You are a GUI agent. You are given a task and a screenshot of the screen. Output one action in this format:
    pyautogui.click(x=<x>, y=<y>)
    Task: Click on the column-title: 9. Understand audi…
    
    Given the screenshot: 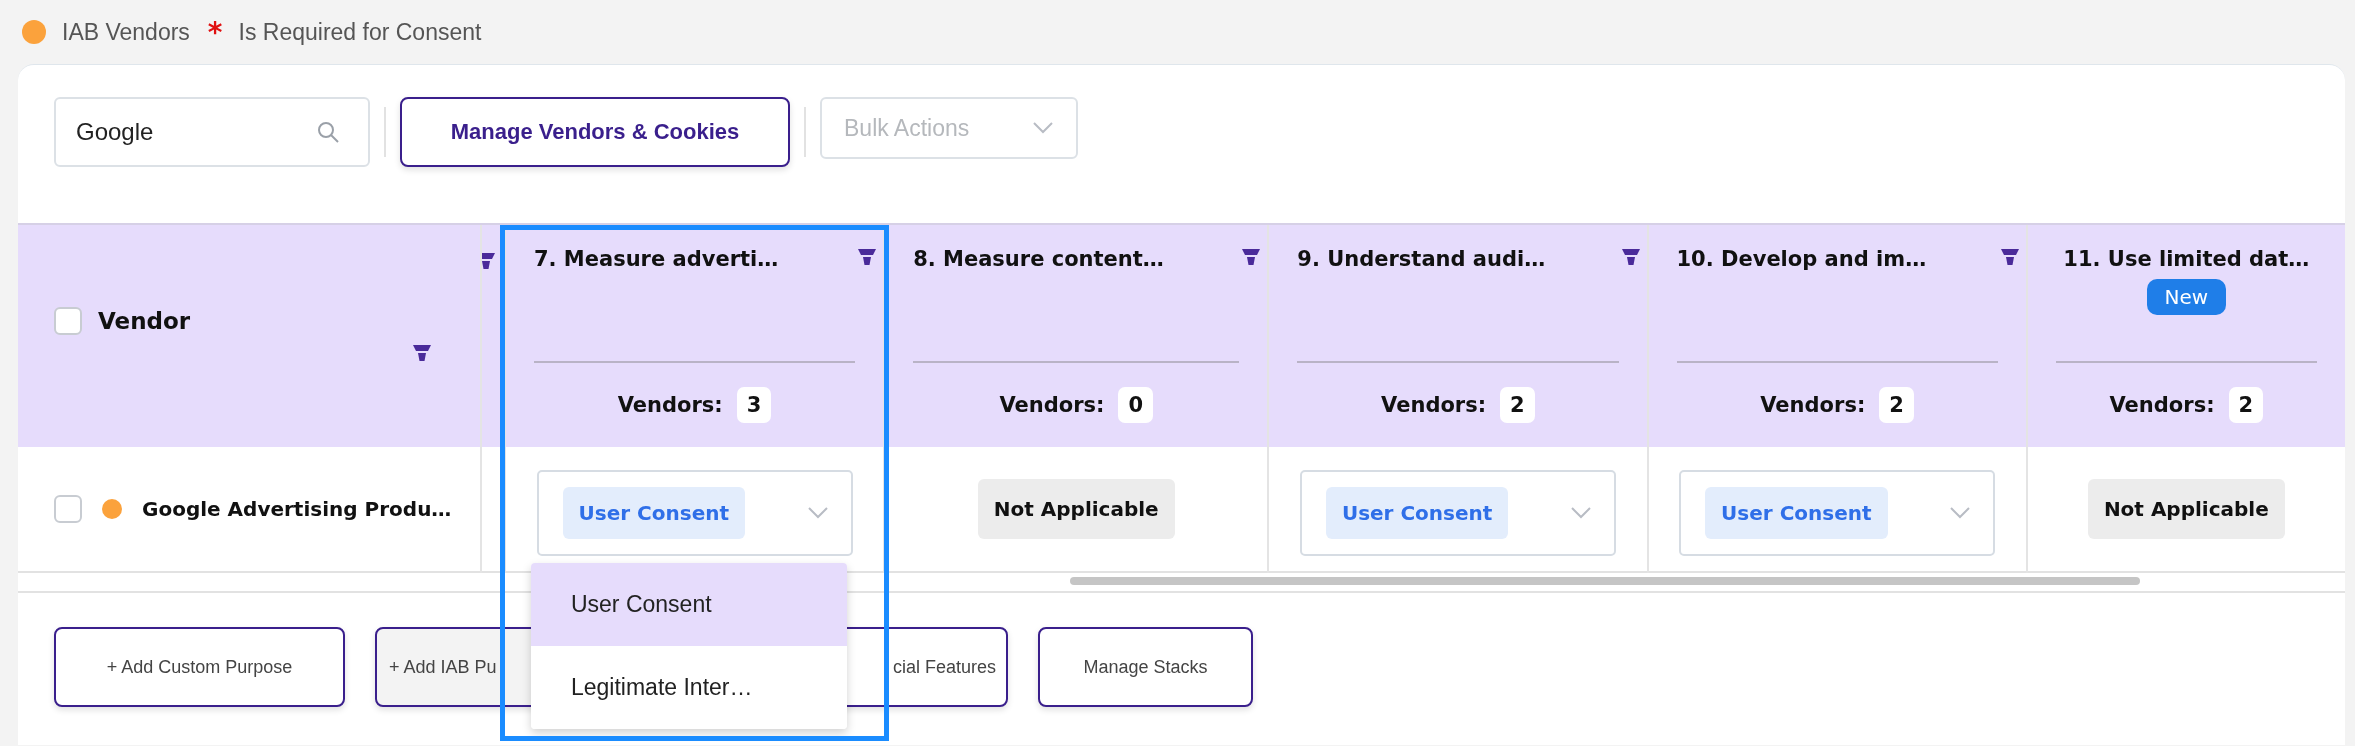 What is the action you would take?
    pyautogui.click(x=1421, y=259)
    